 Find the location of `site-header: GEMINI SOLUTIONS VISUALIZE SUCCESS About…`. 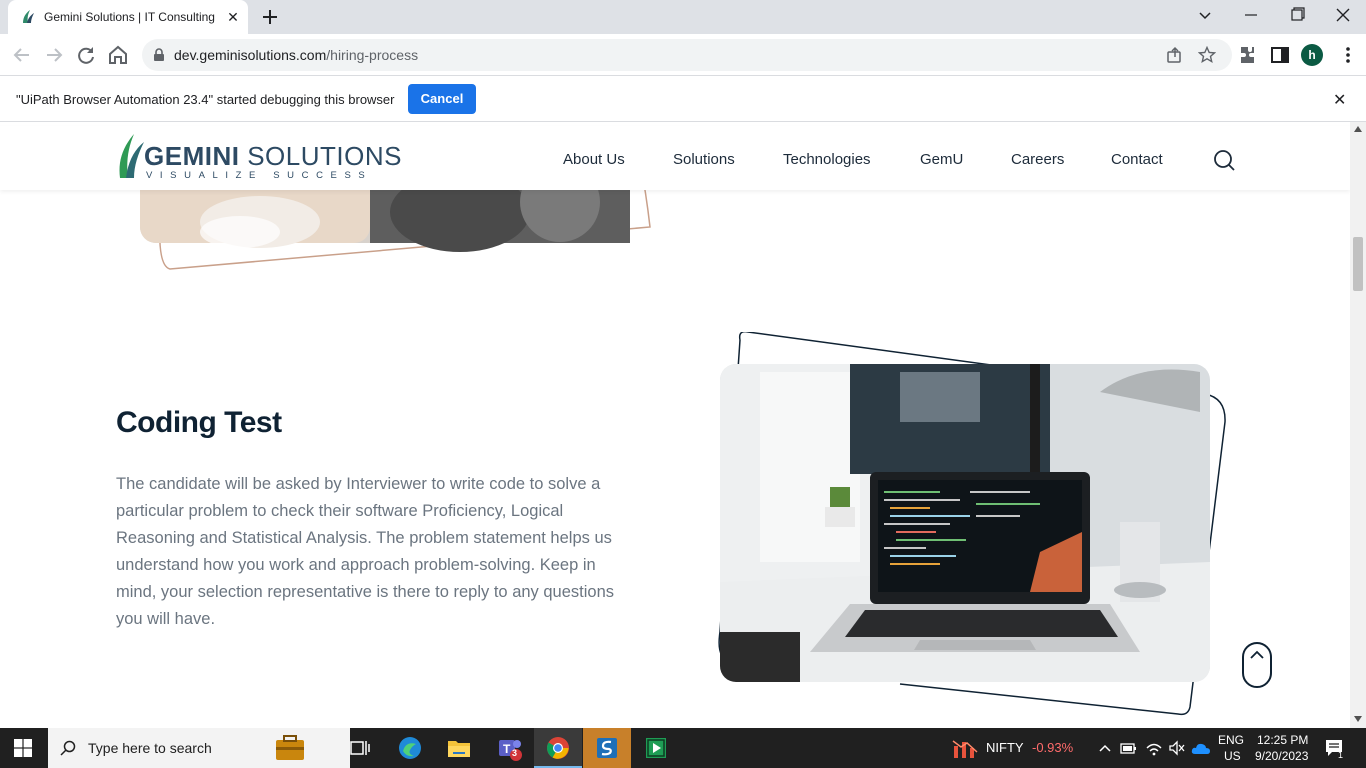

site-header: GEMINI SOLUTIONS VISUALIZE SUCCESS About… is located at coordinates (675, 158).